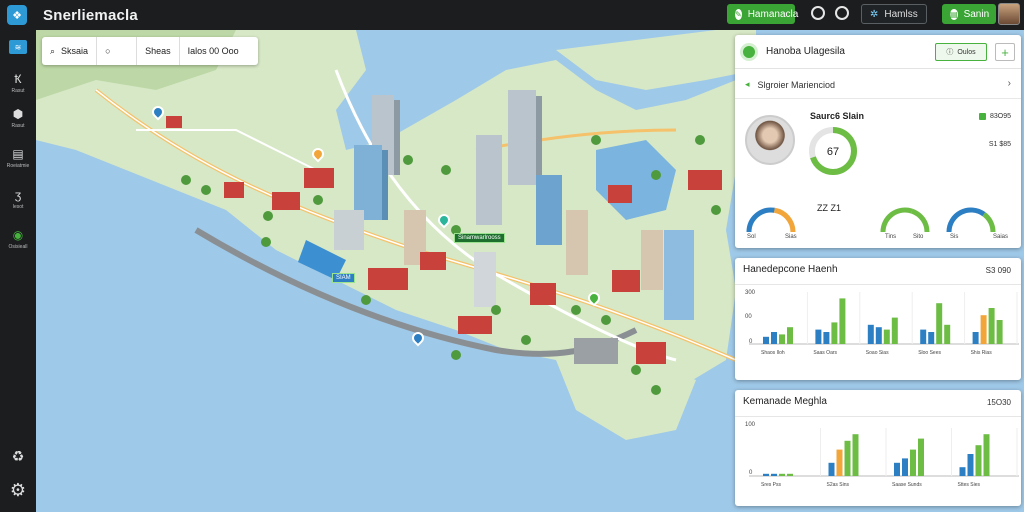 This screenshot has height=512, width=1024. I want to click on profile-subheader: ◂ Slgroier Marienciod ›, so click(878, 85).